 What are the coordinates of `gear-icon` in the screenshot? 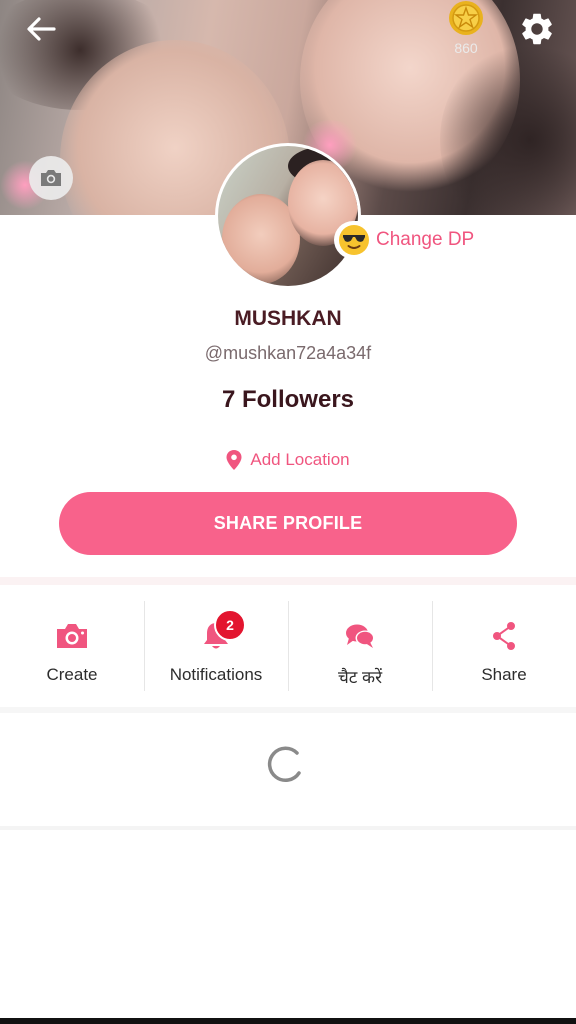 It's located at (537, 29).